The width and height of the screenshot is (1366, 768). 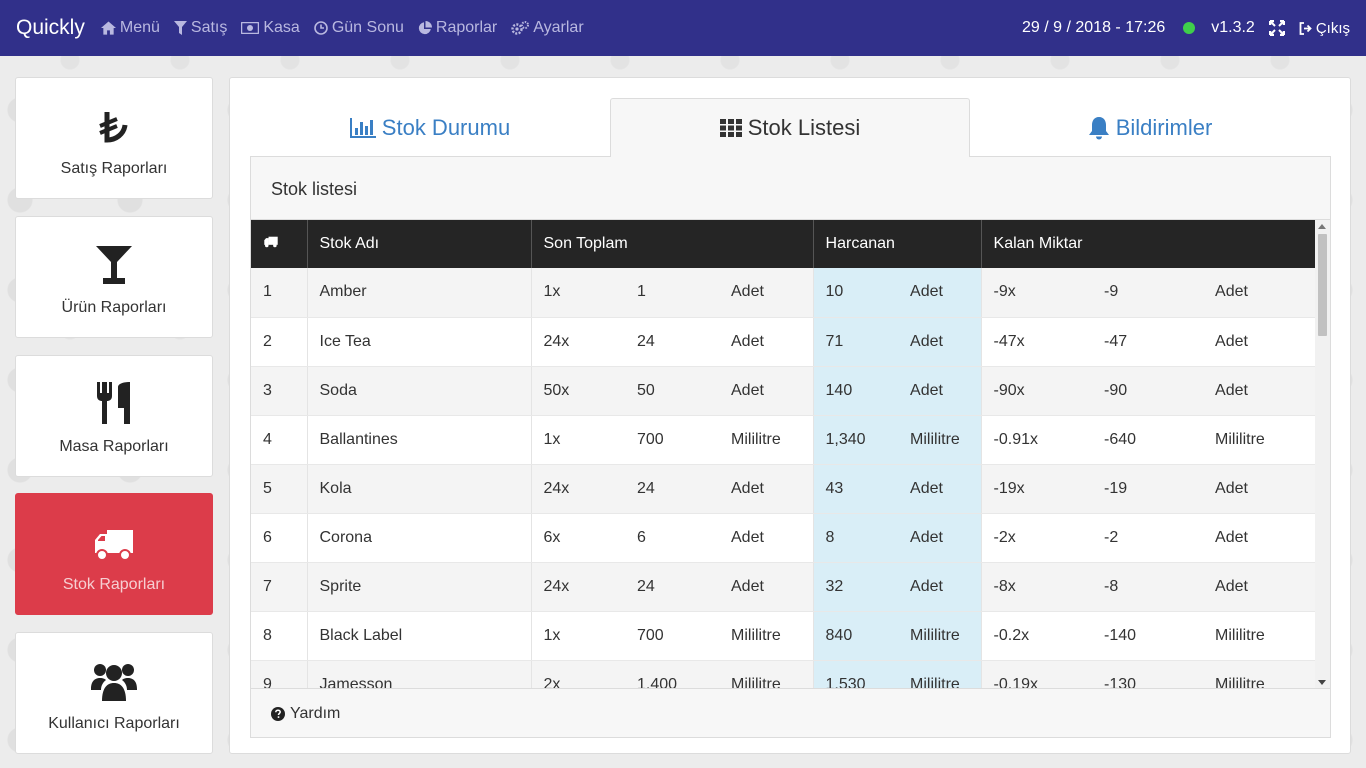 What do you see at coordinates (790, 127) in the screenshot?
I see `tab-stock-list: Stok Listesi` at bounding box center [790, 127].